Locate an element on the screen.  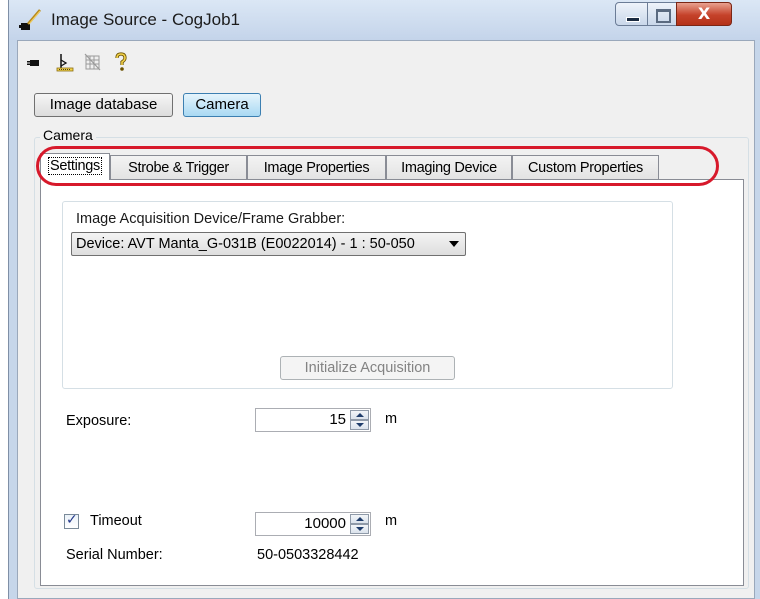
close-icon: X is located at coordinates (704, 13).